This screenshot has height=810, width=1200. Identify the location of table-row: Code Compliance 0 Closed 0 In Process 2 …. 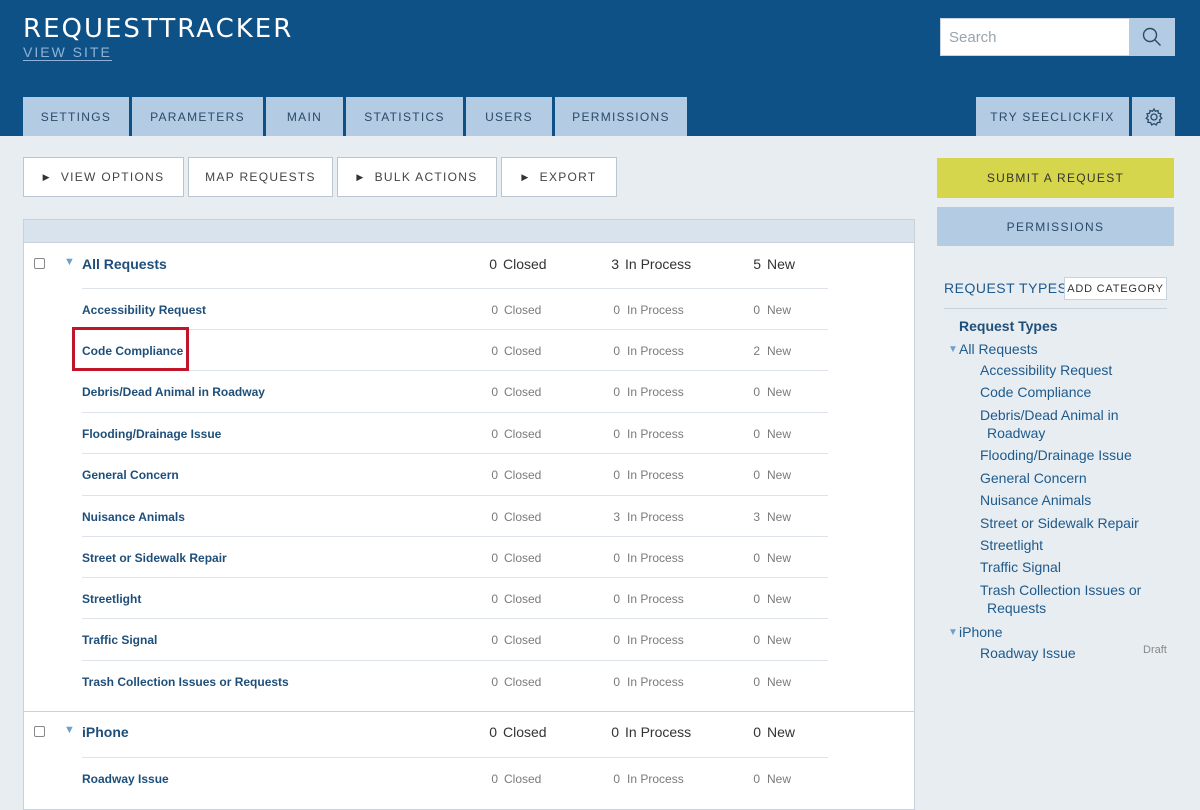
(455, 349).